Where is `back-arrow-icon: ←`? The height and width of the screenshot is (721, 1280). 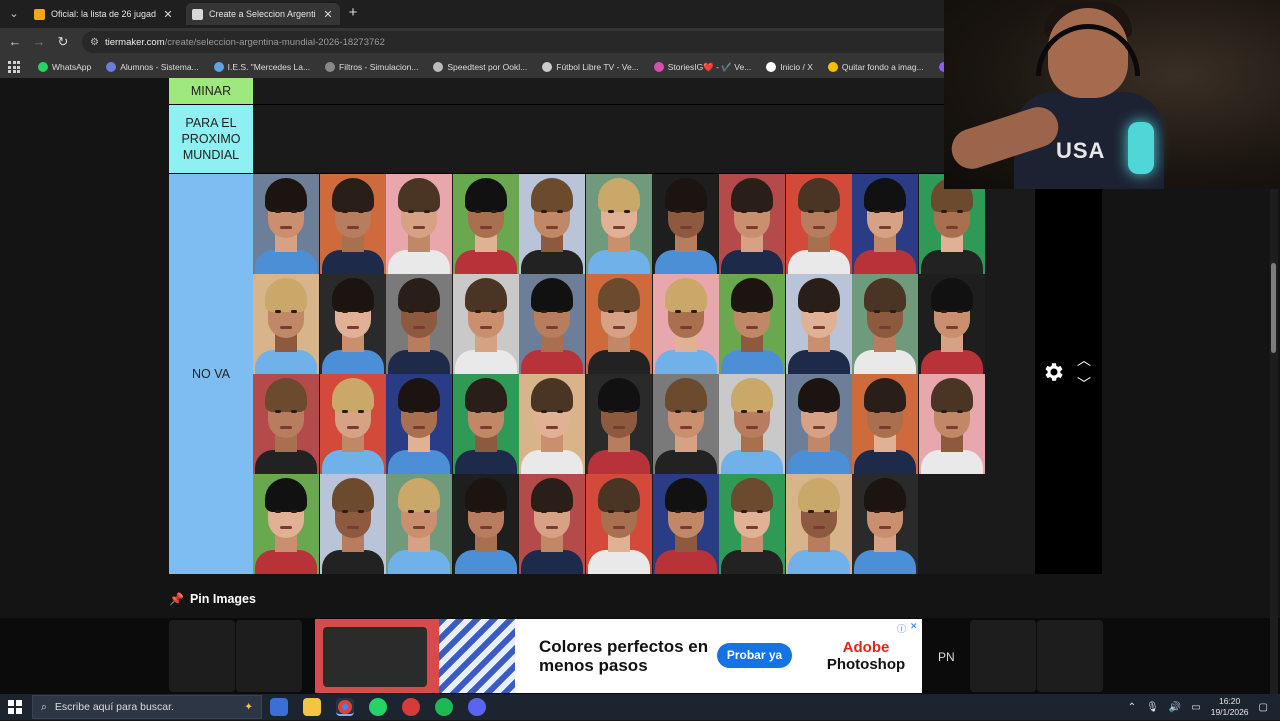
back-arrow-icon: ← is located at coordinates (15, 42).